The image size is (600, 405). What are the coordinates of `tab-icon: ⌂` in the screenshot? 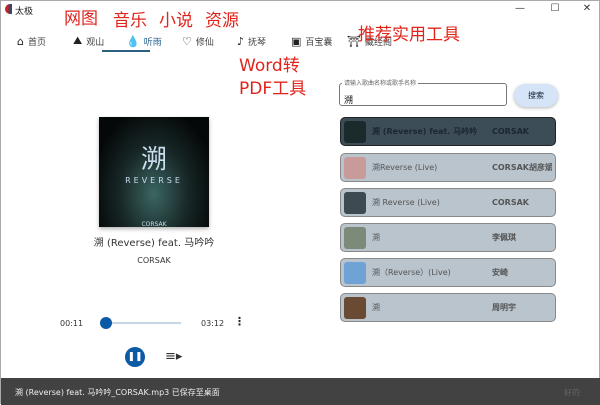 It's located at (20, 41).